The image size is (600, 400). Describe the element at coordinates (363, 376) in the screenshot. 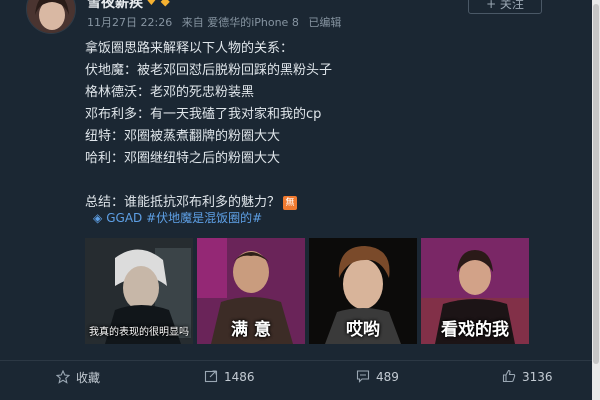

I see `comment-icon` at that location.